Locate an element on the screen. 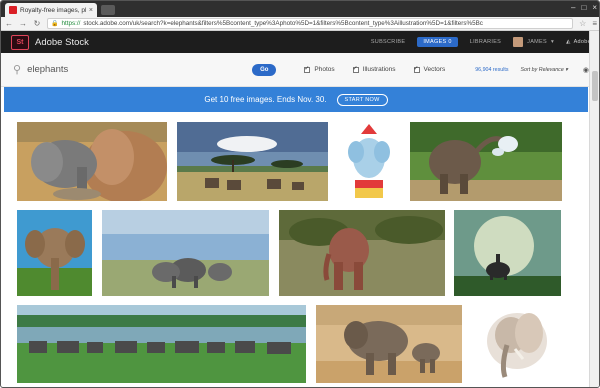 This screenshot has height=388, width=600. vertical-scrollbar is located at coordinates (594, 209).